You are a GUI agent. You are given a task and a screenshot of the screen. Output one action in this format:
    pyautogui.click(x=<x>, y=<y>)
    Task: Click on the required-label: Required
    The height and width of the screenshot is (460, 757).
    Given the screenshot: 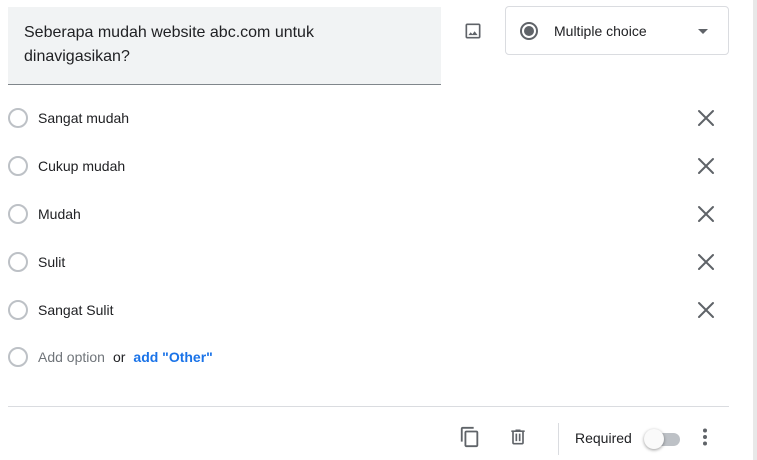 What is the action you would take?
    pyautogui.click(x=603, y=438)
    